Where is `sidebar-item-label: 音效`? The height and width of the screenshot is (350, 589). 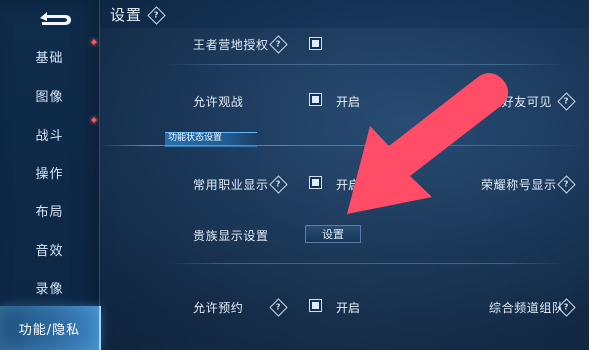 sidebar-item-label: 音效 is located at coordinates (49, 251).